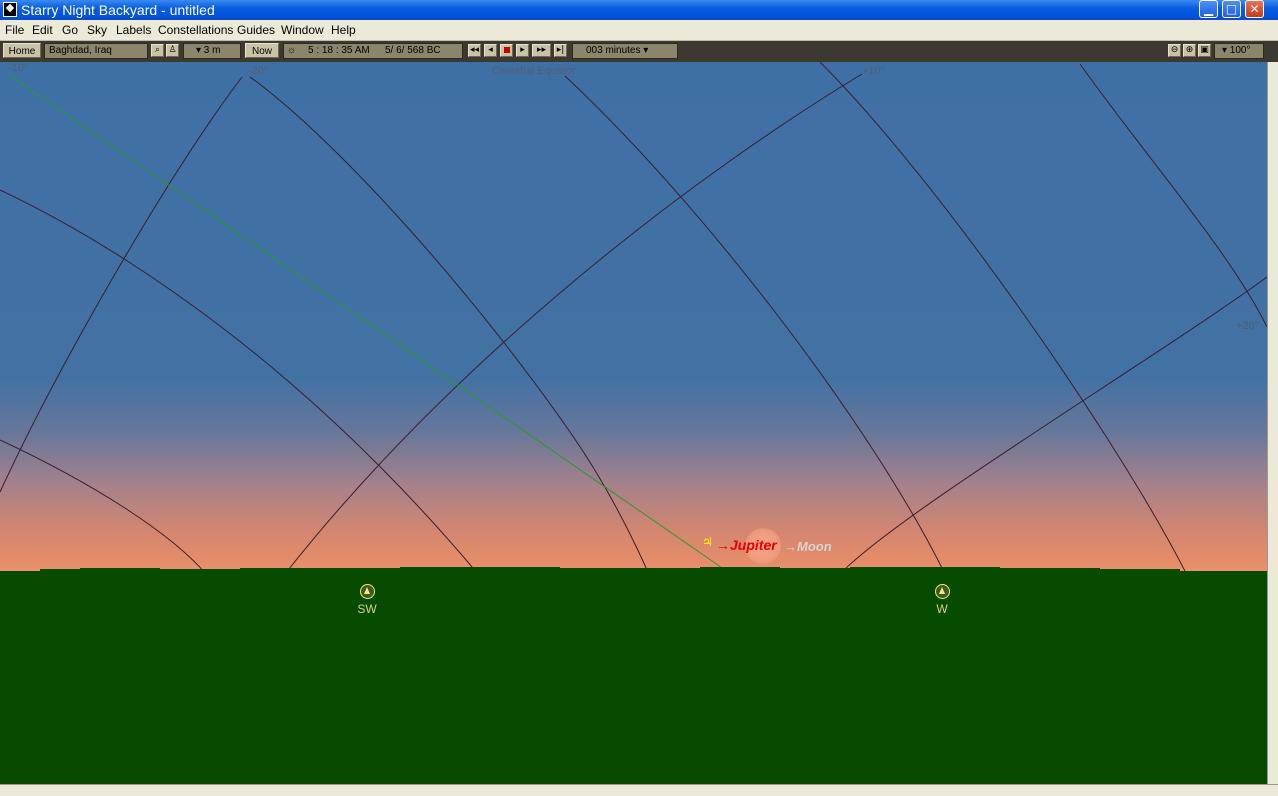 This screenshot has height=796, width=1278. I want to click on grid-label: +20°, so click(1248, 326).